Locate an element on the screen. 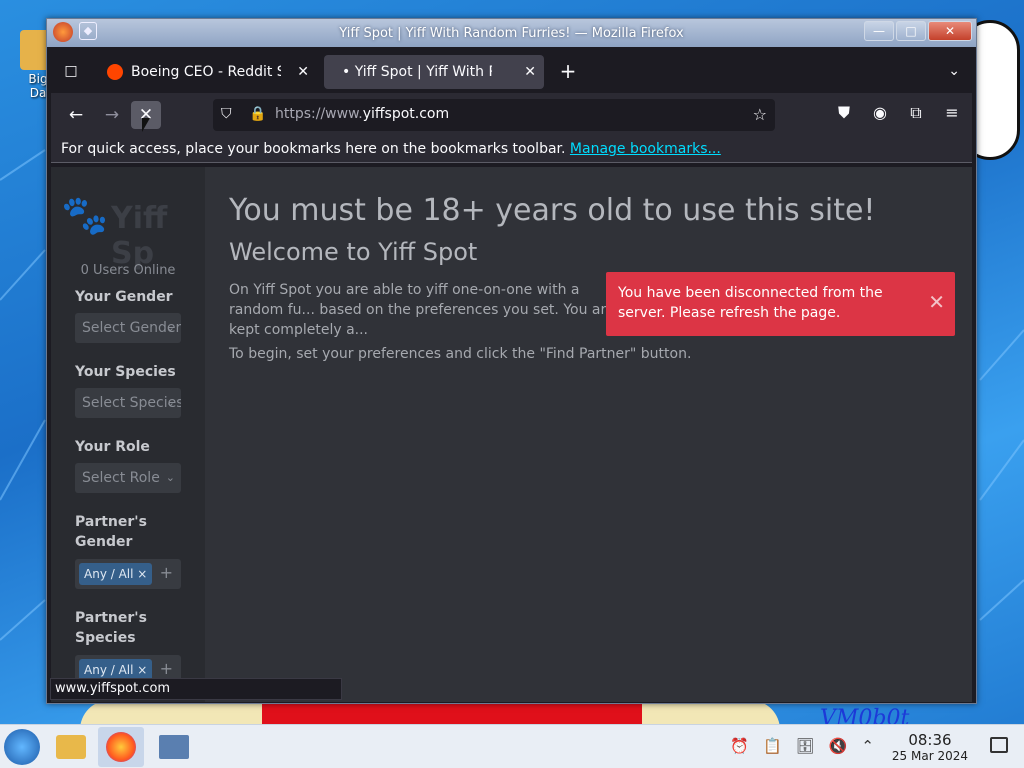 The height and width of the screenshot is (768, 1024). users-online: 0 Users Online is located at coordinates (128, 270).